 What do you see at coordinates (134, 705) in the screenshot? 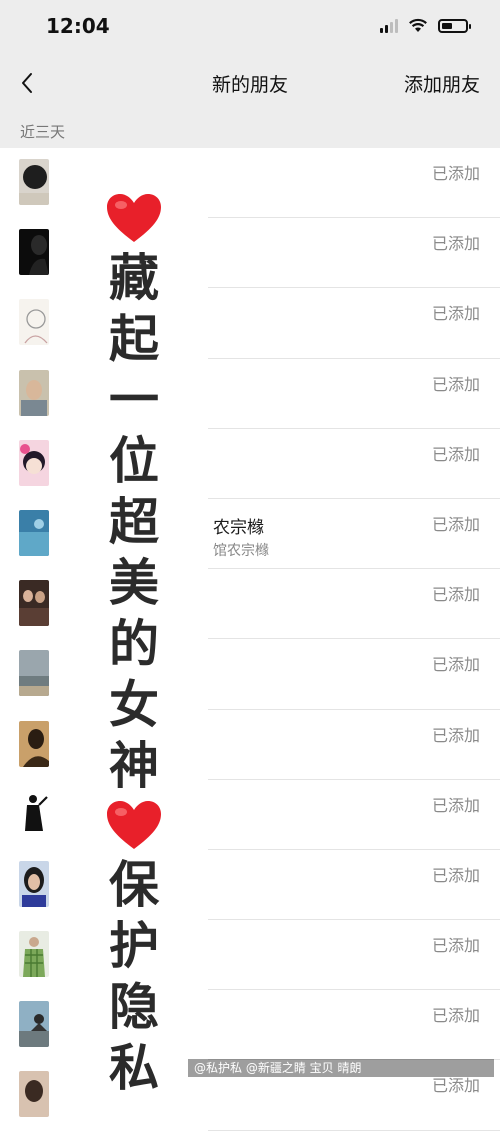
I see `caption-char: 女` at bounding box center [134, 705].